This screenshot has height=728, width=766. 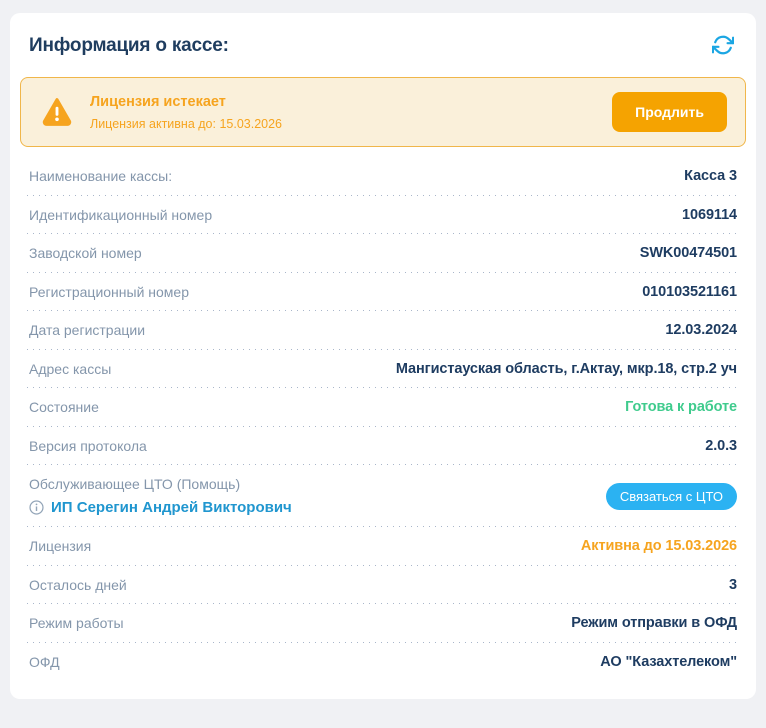 What do you see at coordinates (710, 176) in the screenshot?
I see `field-value: Касса 3` at bounding box center [710, 176].